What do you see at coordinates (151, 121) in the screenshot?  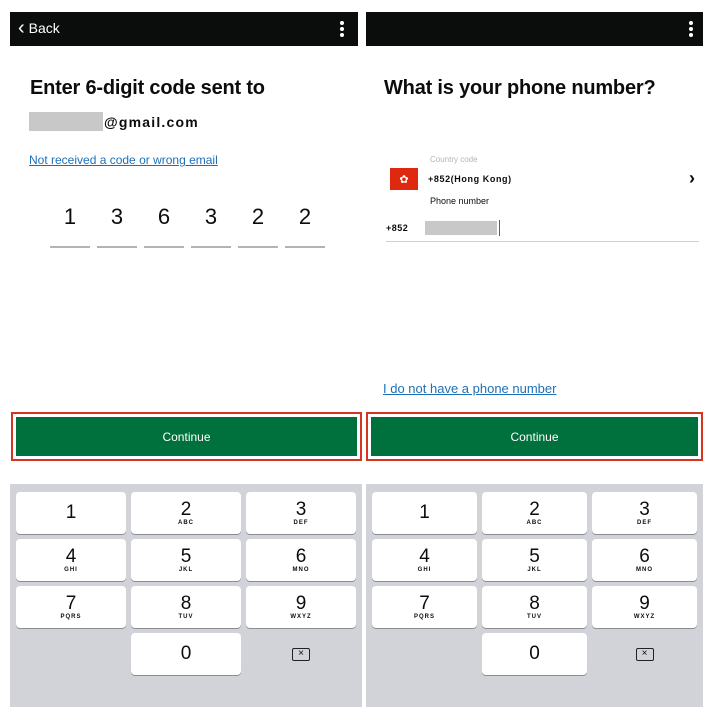 I see `email-domain: @gmail.com` at bounding box center [151, 121].